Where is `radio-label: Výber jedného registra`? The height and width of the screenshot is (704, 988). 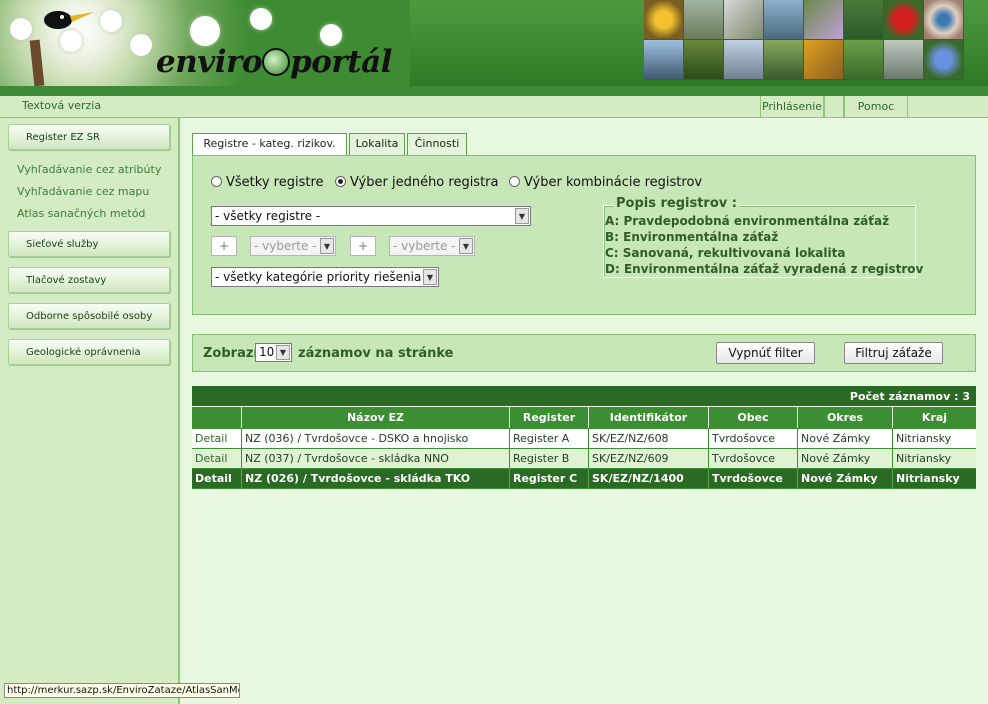 radio-label: Výber jedného registra is located at coordinates (424, 182).